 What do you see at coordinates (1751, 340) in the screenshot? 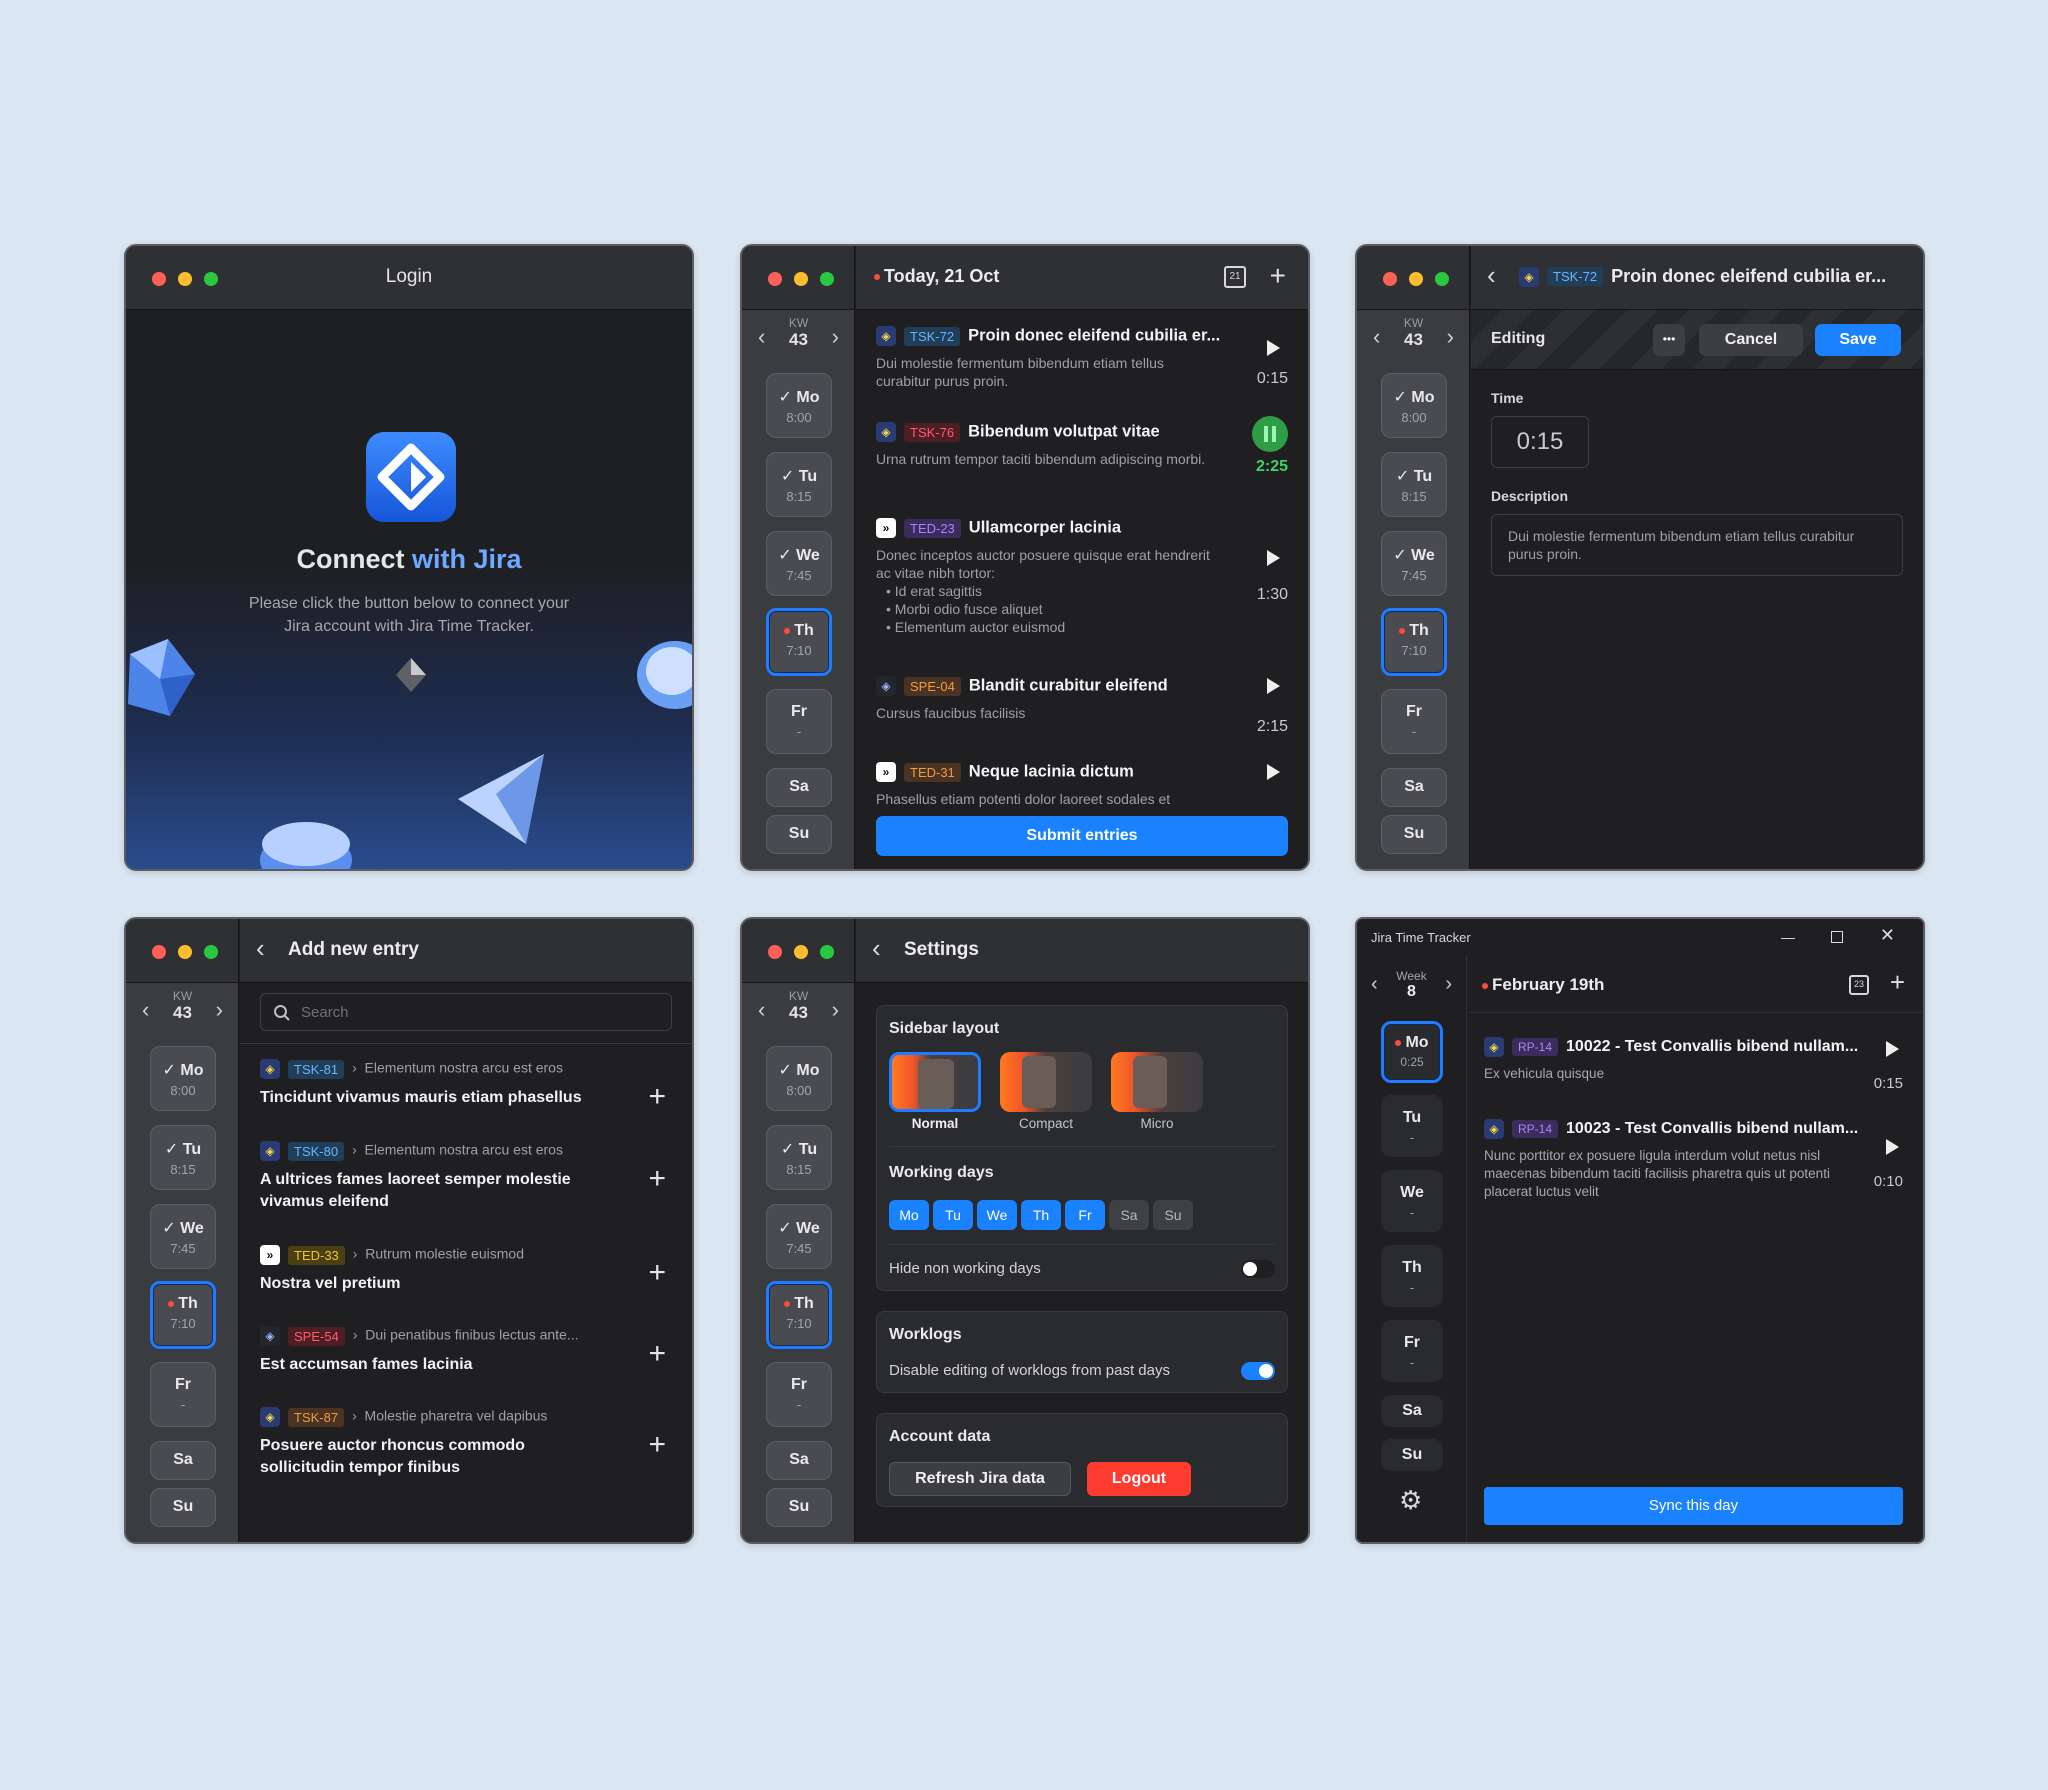
I see `cancel-button: Cancel` at bounding box center [1751, 340].